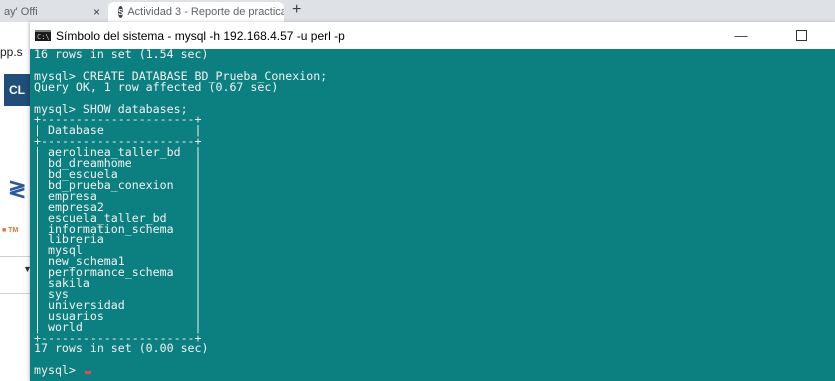  What do you see at coordinates (121, 348) in the screenshot?
I see `terminal-line: 17 rows in set (0.00 sec)` at bounding box center [121, 348].